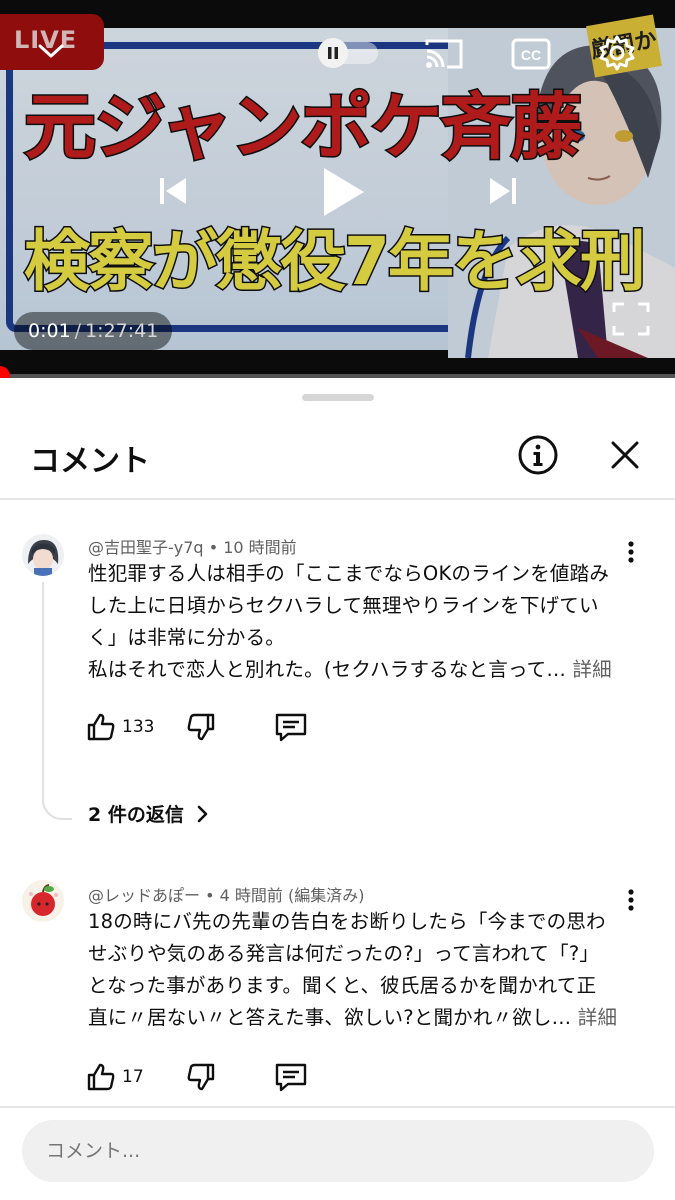 This screenshot has width=675, height=1200. I want to click on info-button, so click(538, 455).